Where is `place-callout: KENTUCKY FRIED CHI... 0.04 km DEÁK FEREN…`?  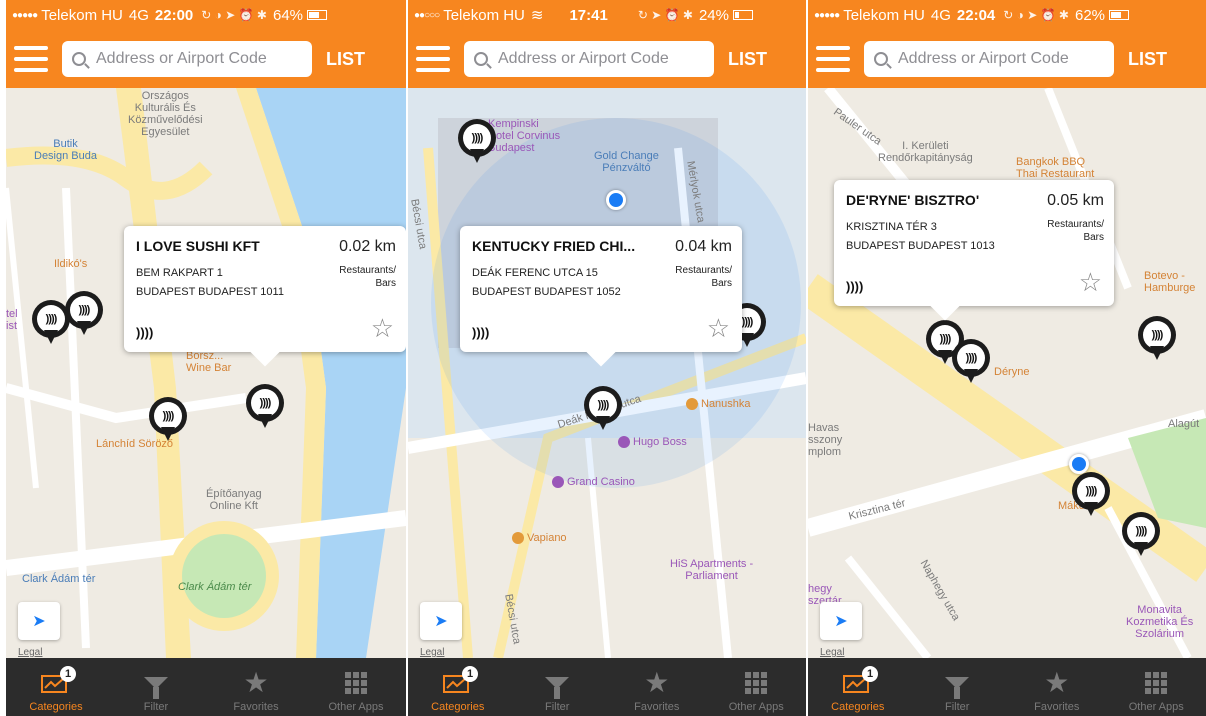 place-callout: KENTUCKY FRIED CHI... 0.04 km DEÁK FEREN… is located at coordinates (601, 296).